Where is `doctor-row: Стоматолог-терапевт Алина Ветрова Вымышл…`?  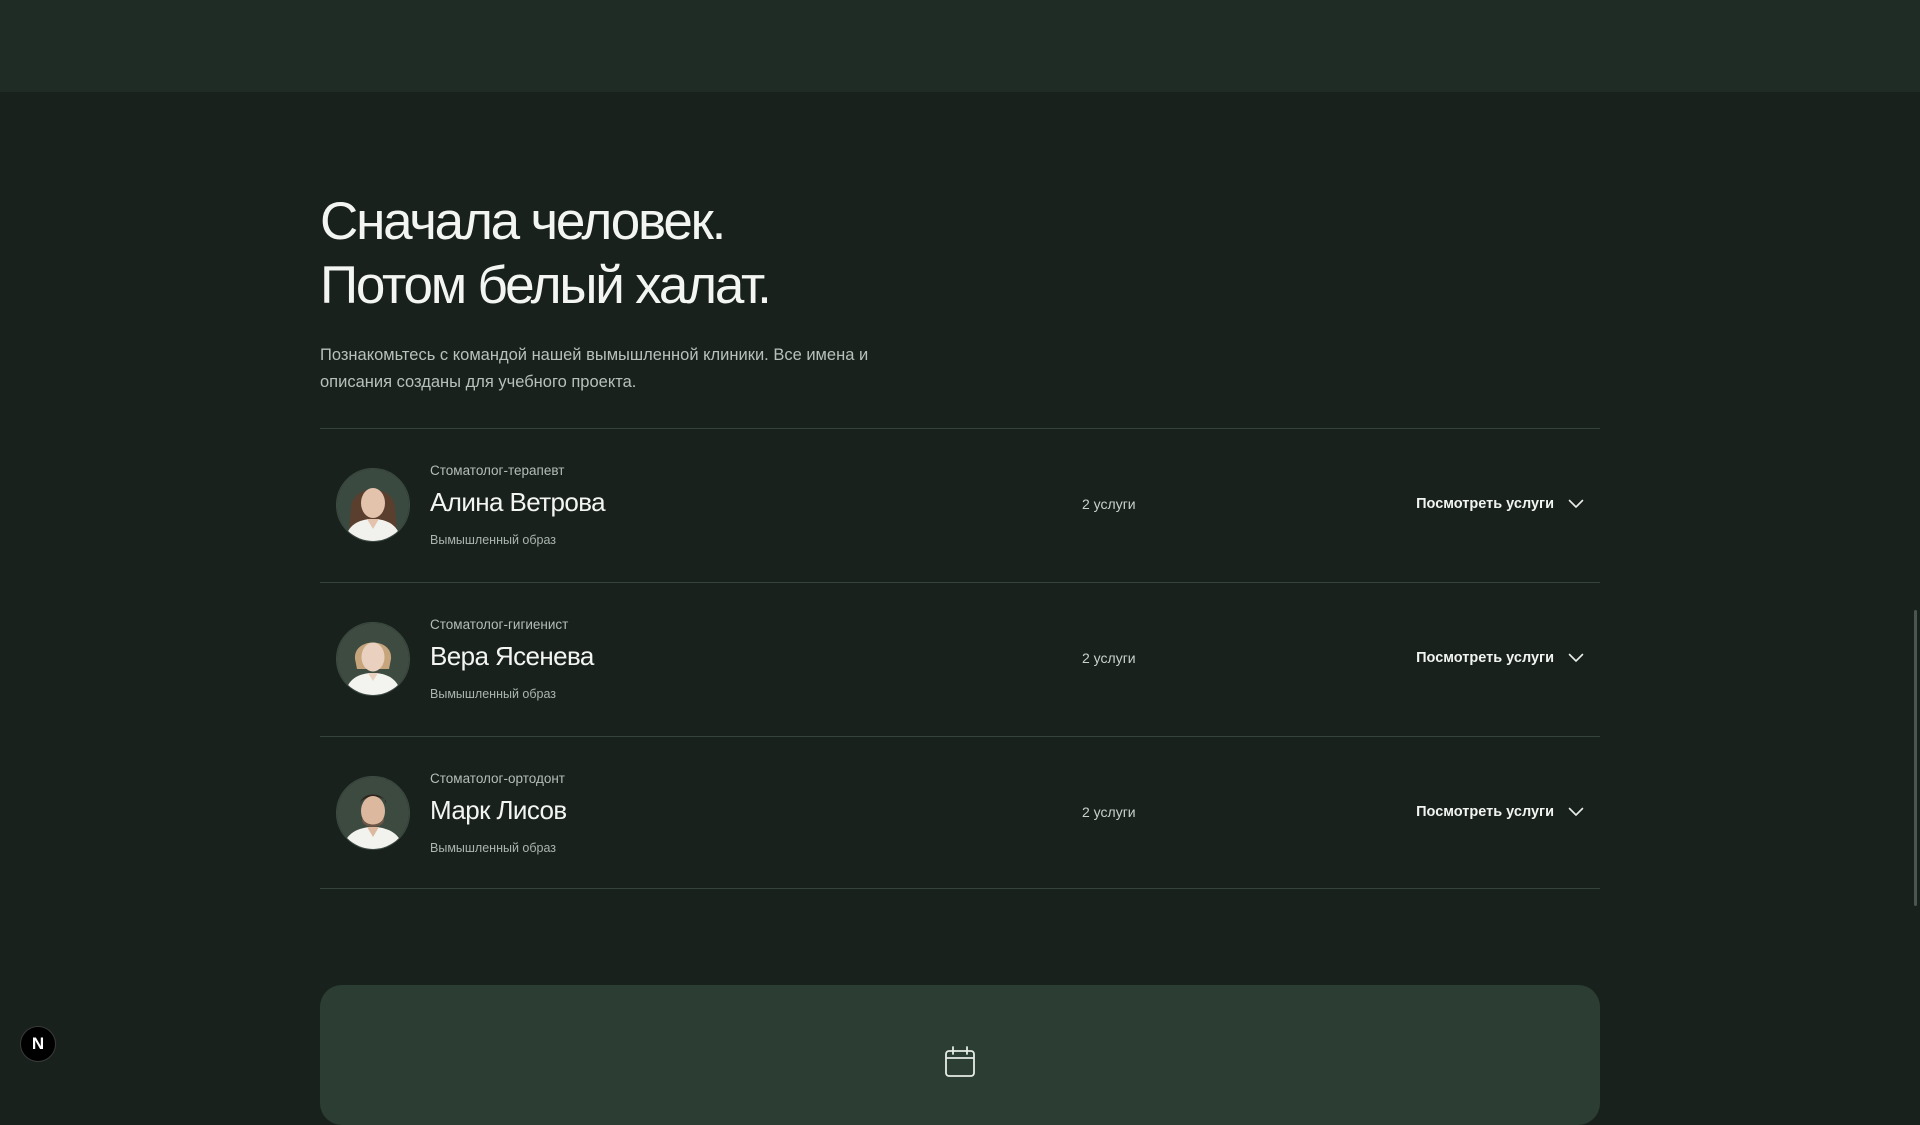
doctor-row: Стоматолог-терапевт Алина Ветрова Вымышл… is located at coordinates (960, 506).